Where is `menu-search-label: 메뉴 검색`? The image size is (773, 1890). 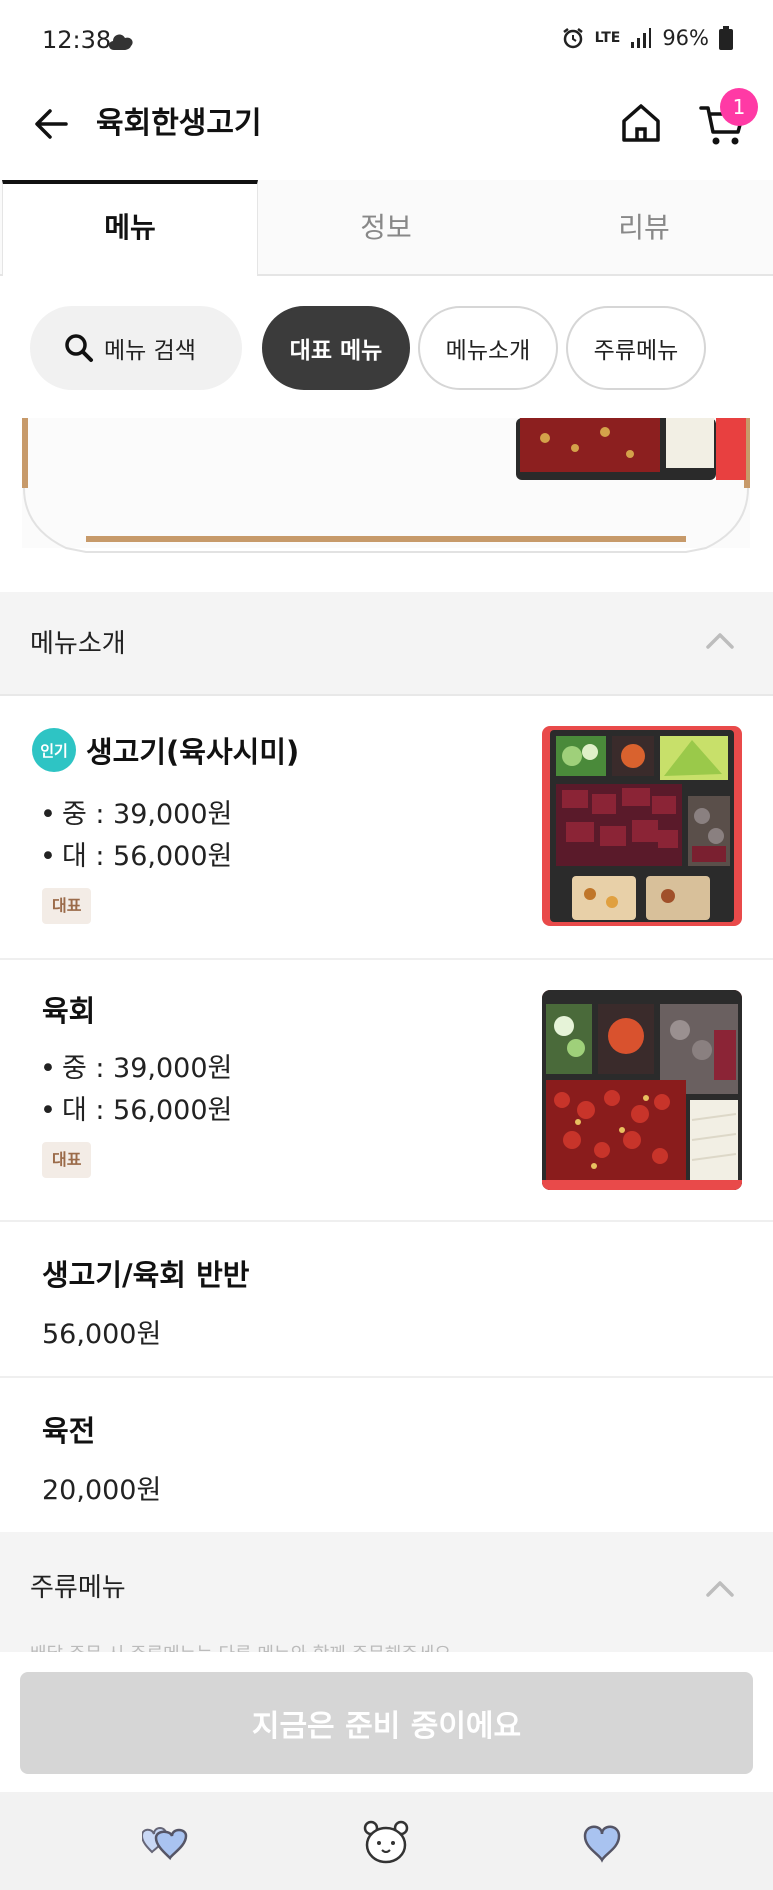
menu-search-label: 메뉴 검색 is located at coordinates (150, 351).